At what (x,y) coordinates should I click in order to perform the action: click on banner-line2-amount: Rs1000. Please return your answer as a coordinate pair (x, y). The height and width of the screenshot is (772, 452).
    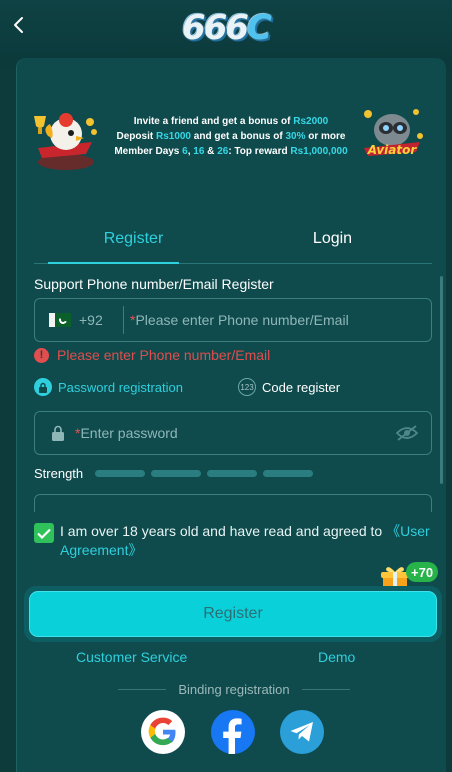
    Looking at the image, I should click on (173, 136).